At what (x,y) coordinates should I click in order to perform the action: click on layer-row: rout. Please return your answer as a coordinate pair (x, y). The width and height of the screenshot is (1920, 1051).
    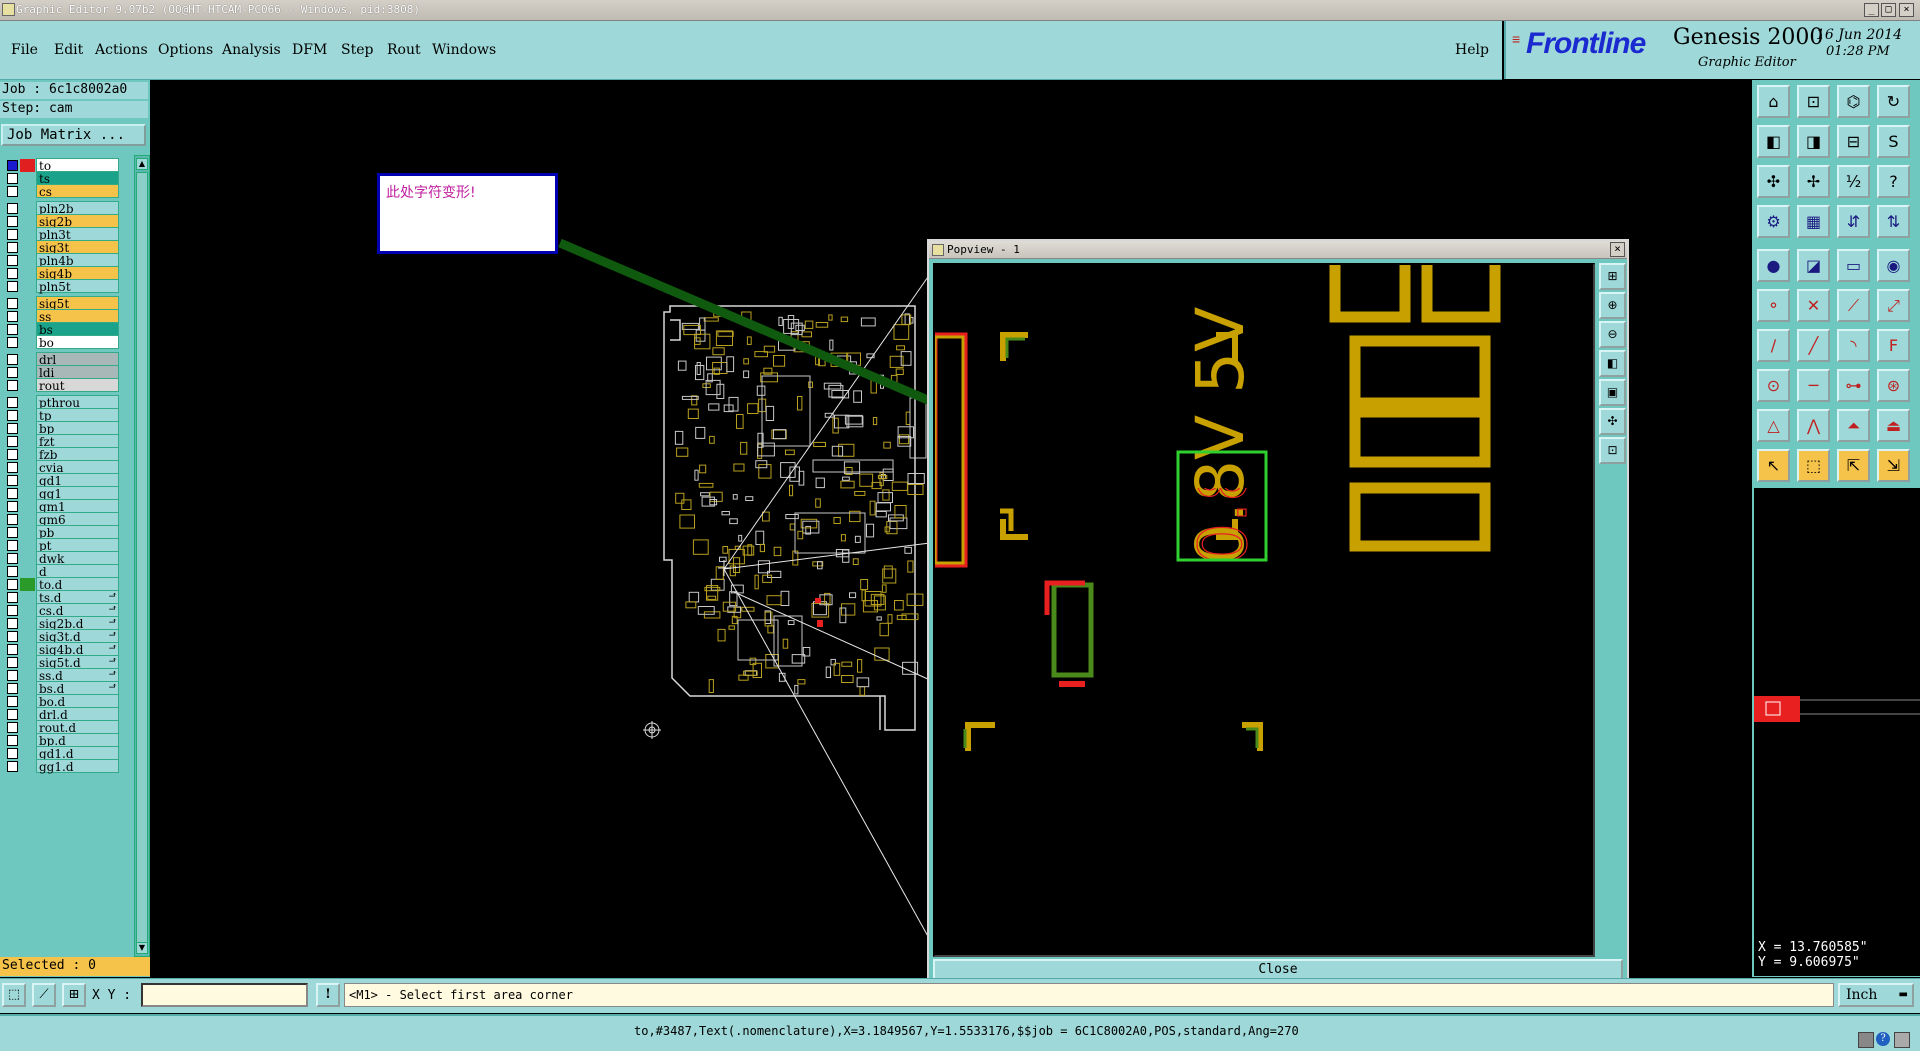
    Looking at the image, I should click on (62, 385).